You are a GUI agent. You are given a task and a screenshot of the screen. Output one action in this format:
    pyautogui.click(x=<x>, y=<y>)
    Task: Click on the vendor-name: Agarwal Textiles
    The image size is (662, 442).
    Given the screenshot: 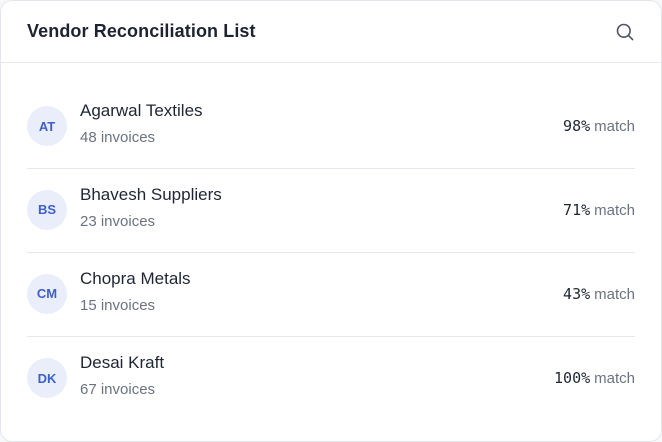 What is the action you would take?
    pyautogui.click(x=141, y=110)
    